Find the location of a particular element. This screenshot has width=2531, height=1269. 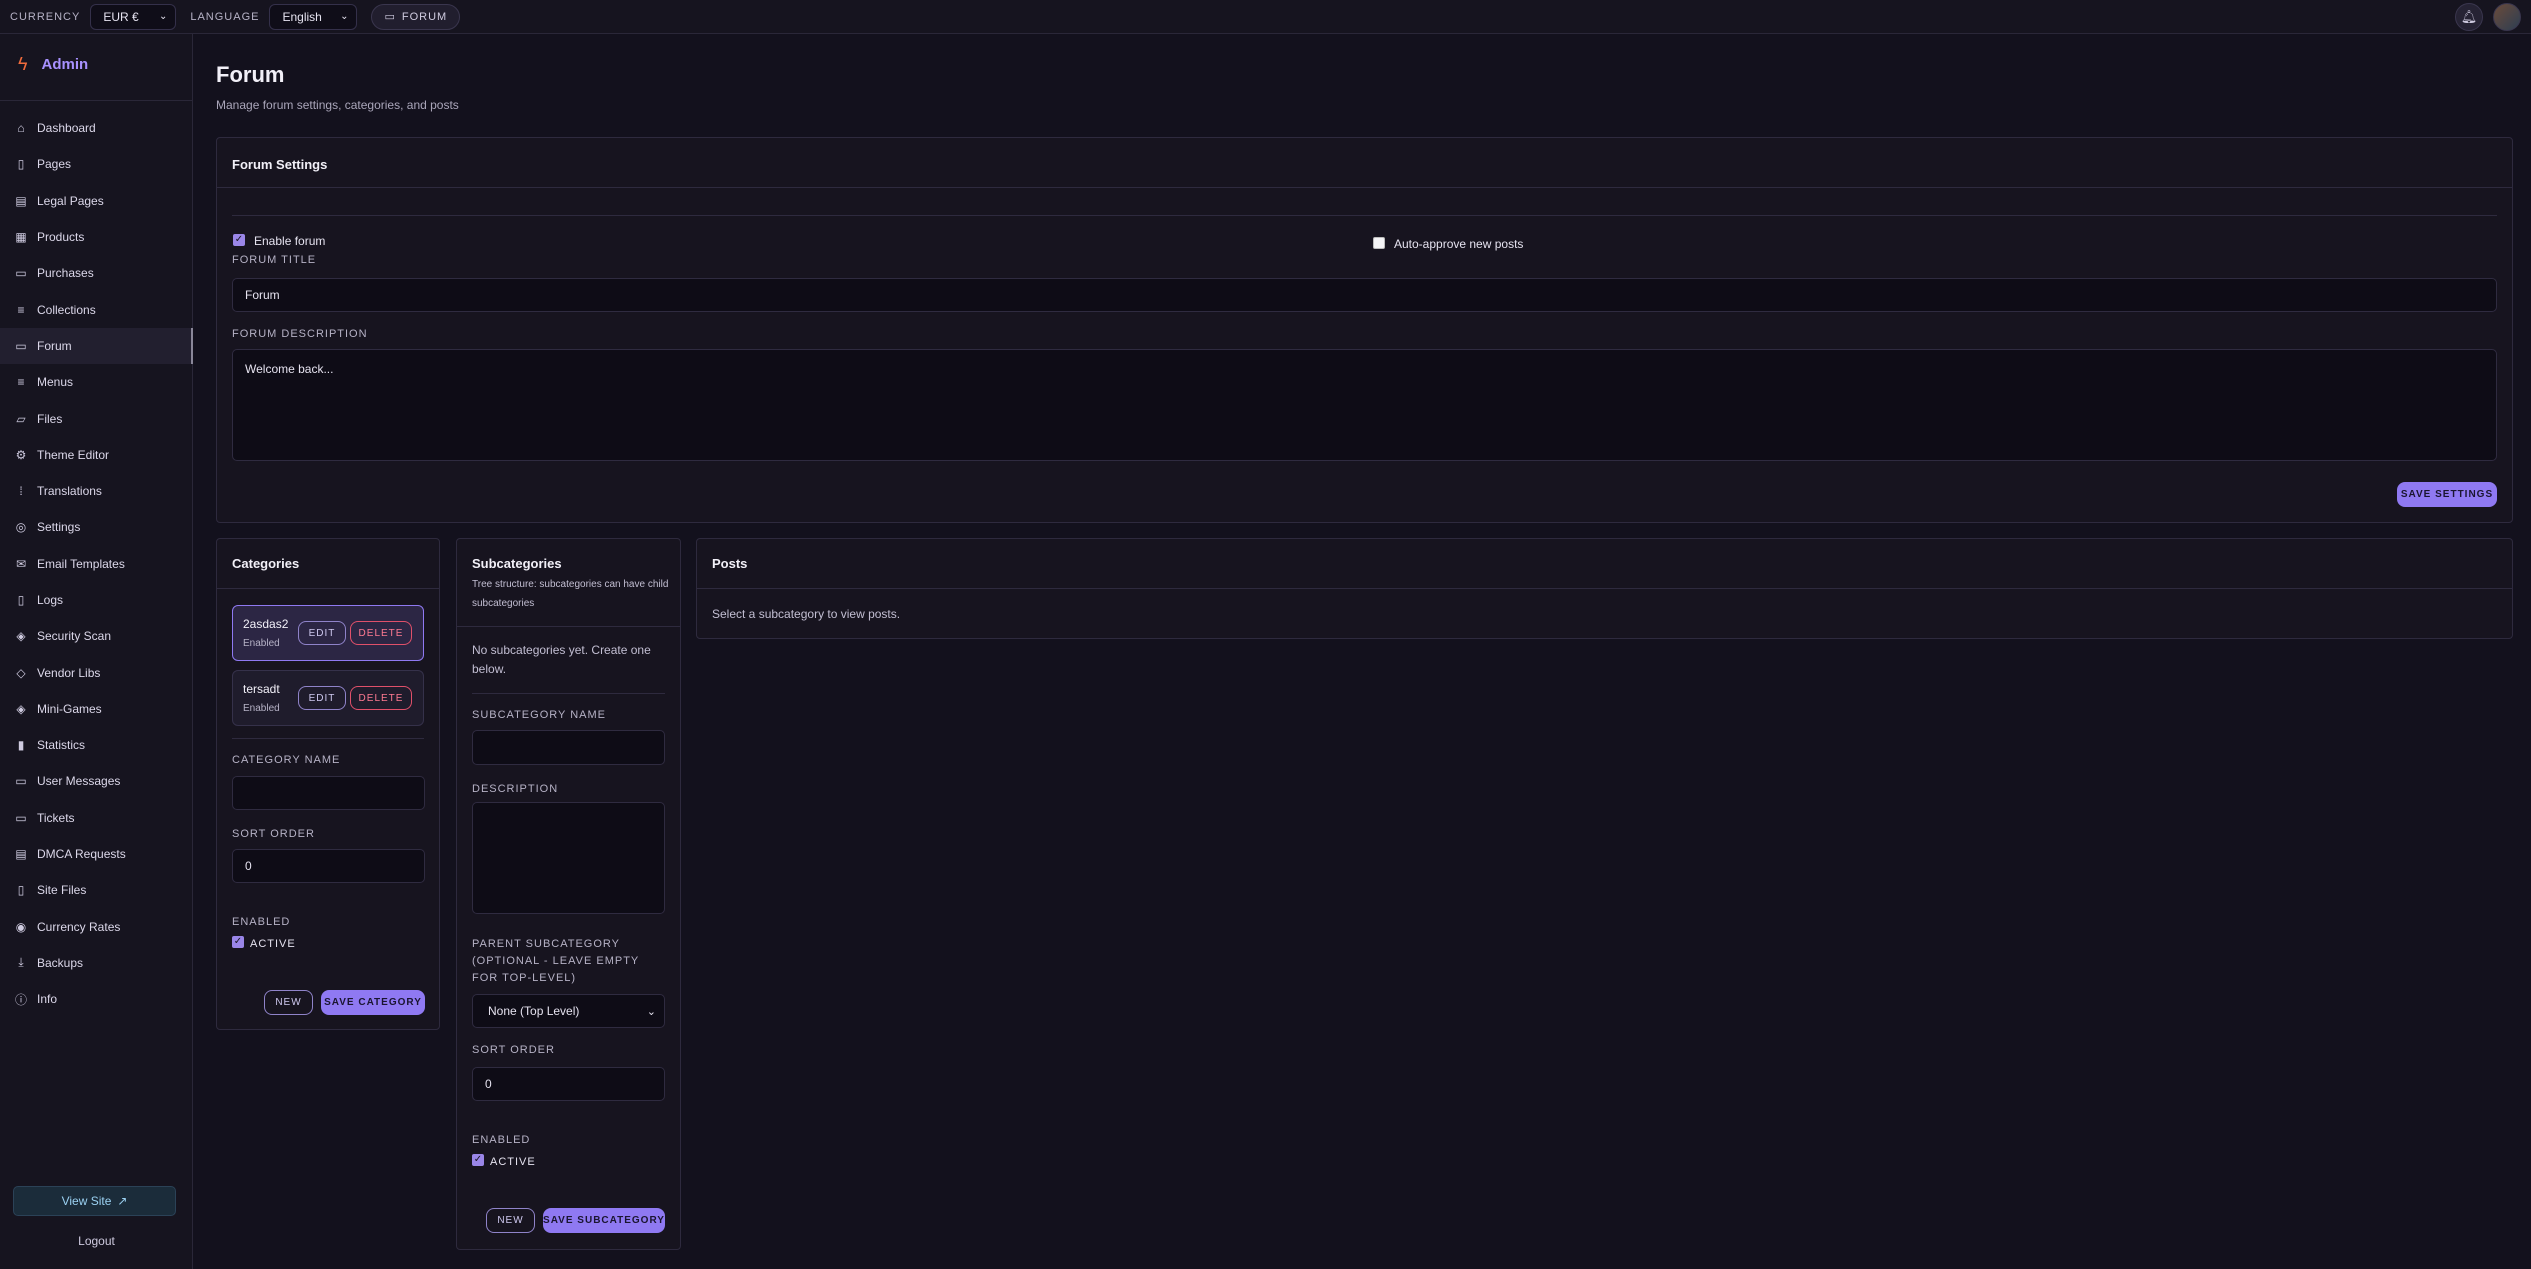

bar-chart-icon: ▮ is located at coordinates (21, 745).